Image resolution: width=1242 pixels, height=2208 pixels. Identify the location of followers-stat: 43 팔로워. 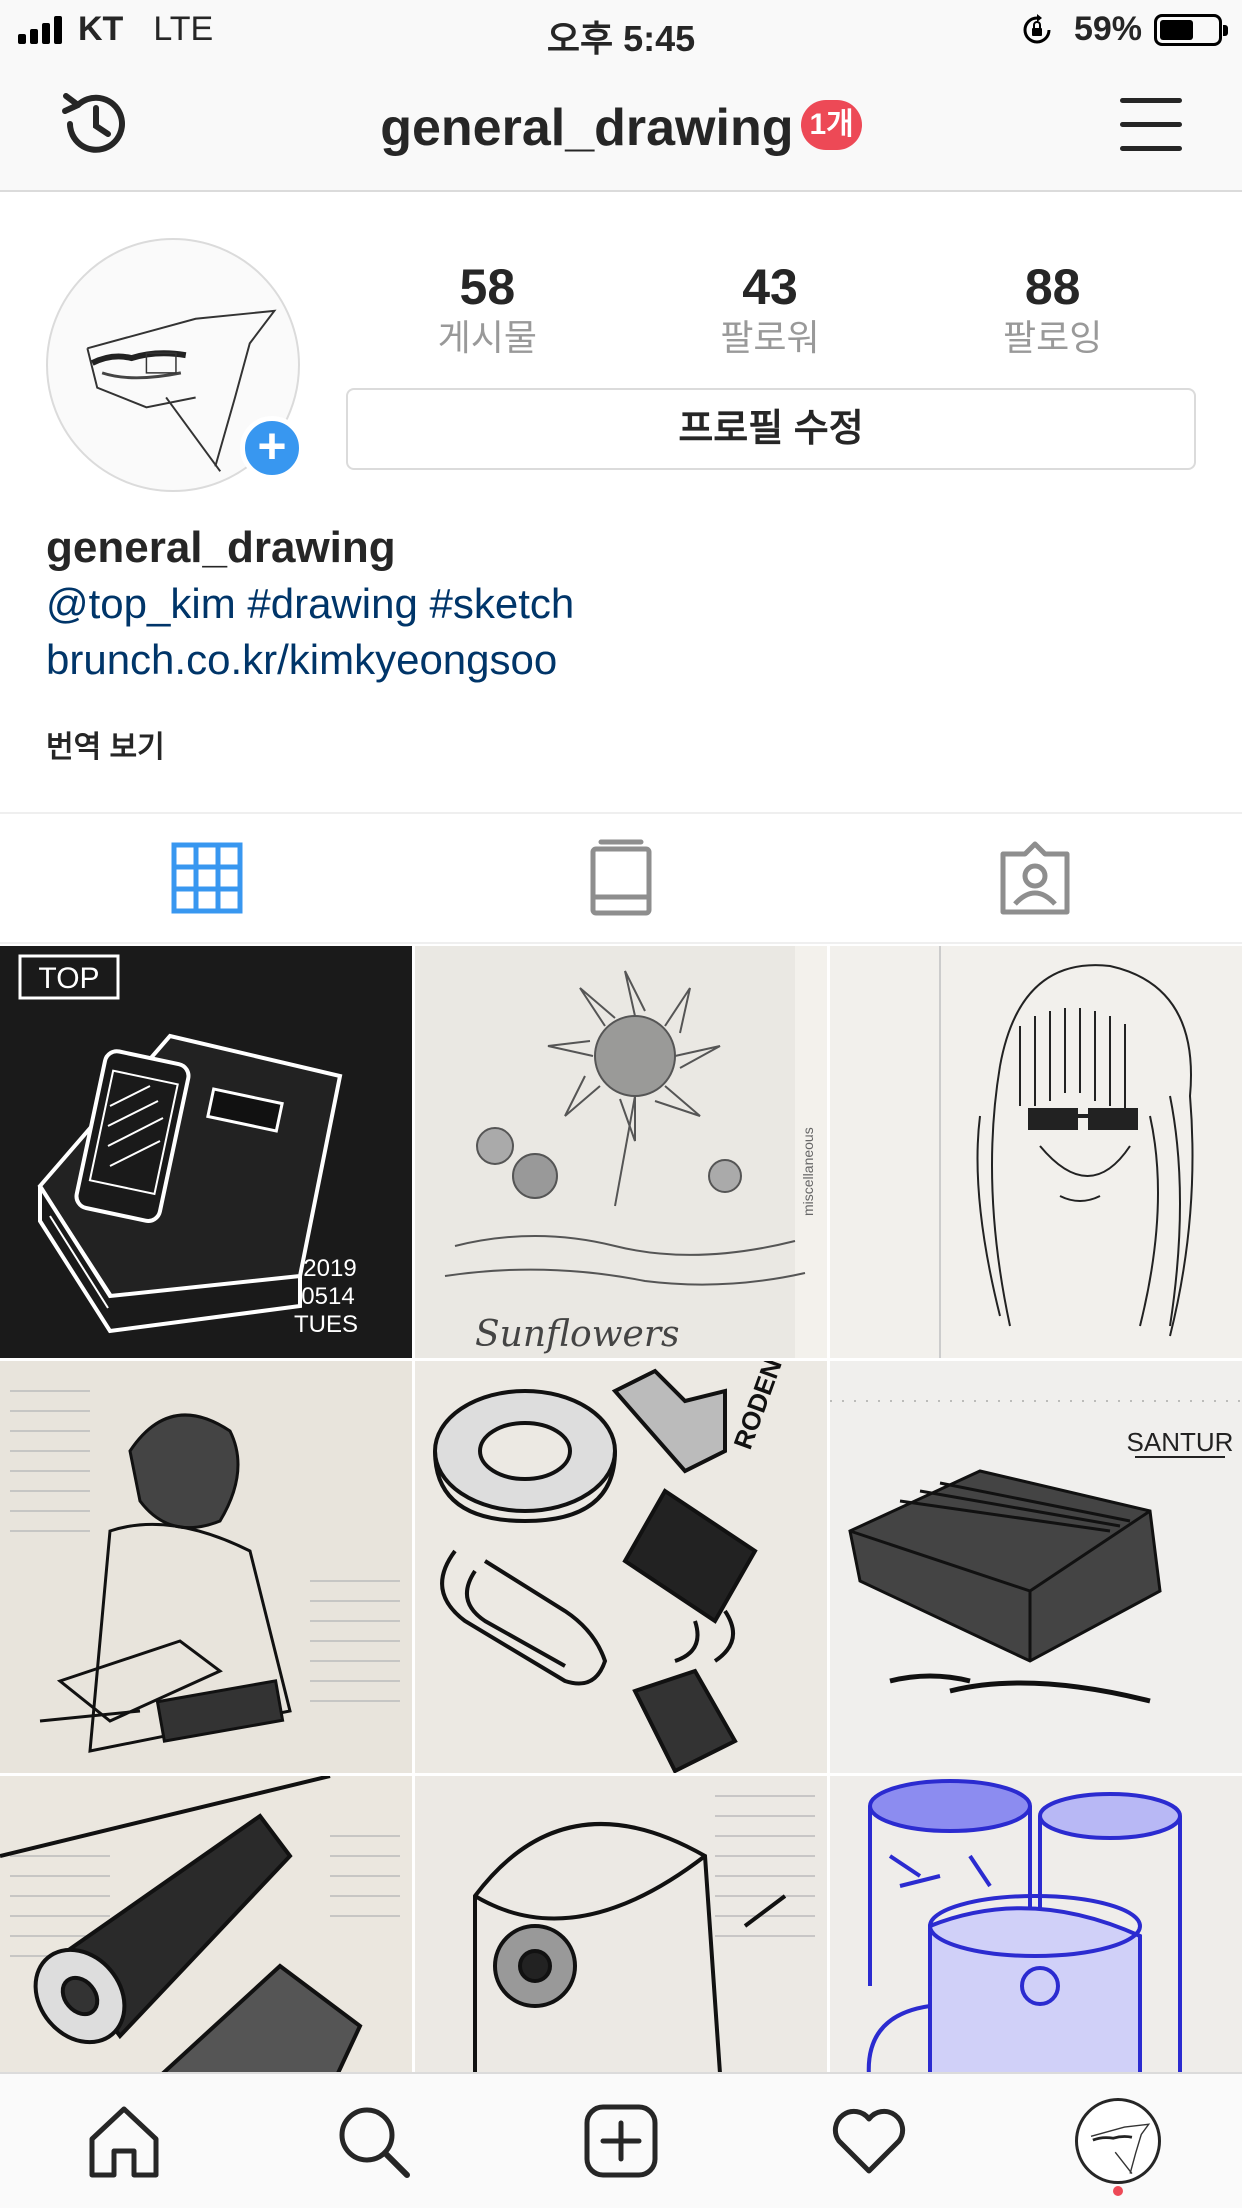
(770, 309).